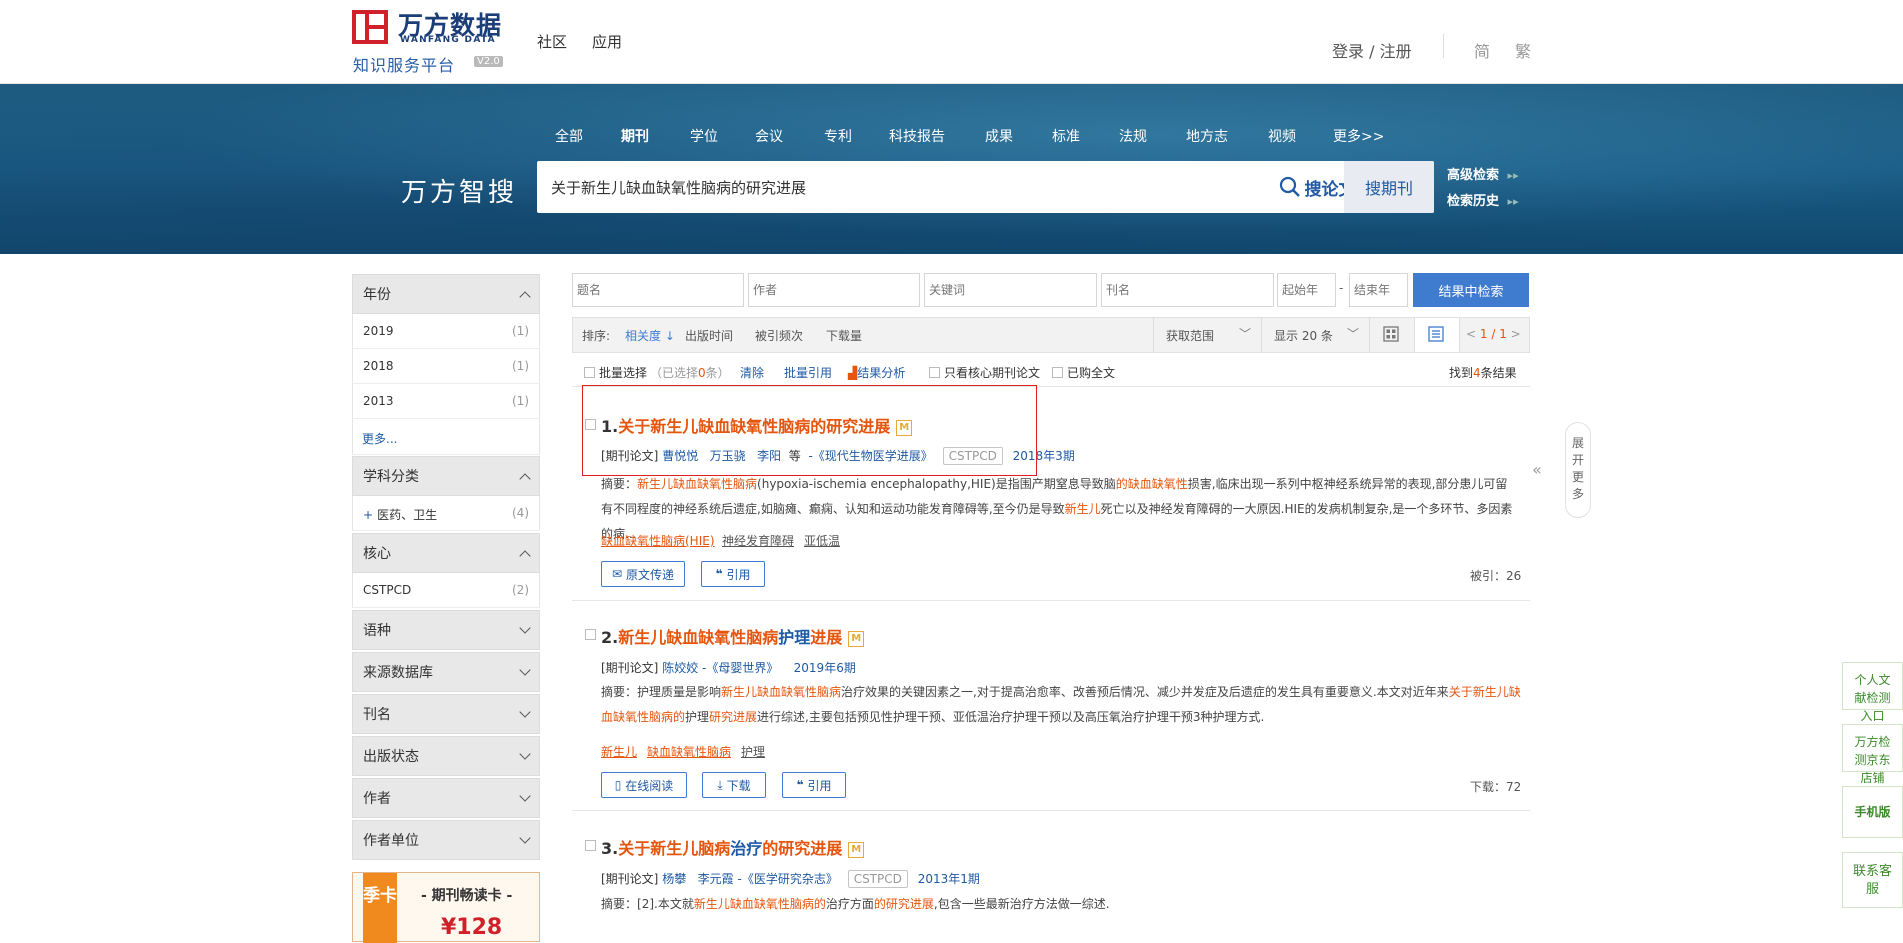  What do you see at coordinates (753, 751) in the screenshot?
I see `keyword-link: 护理` at bounding box center [753, 751].